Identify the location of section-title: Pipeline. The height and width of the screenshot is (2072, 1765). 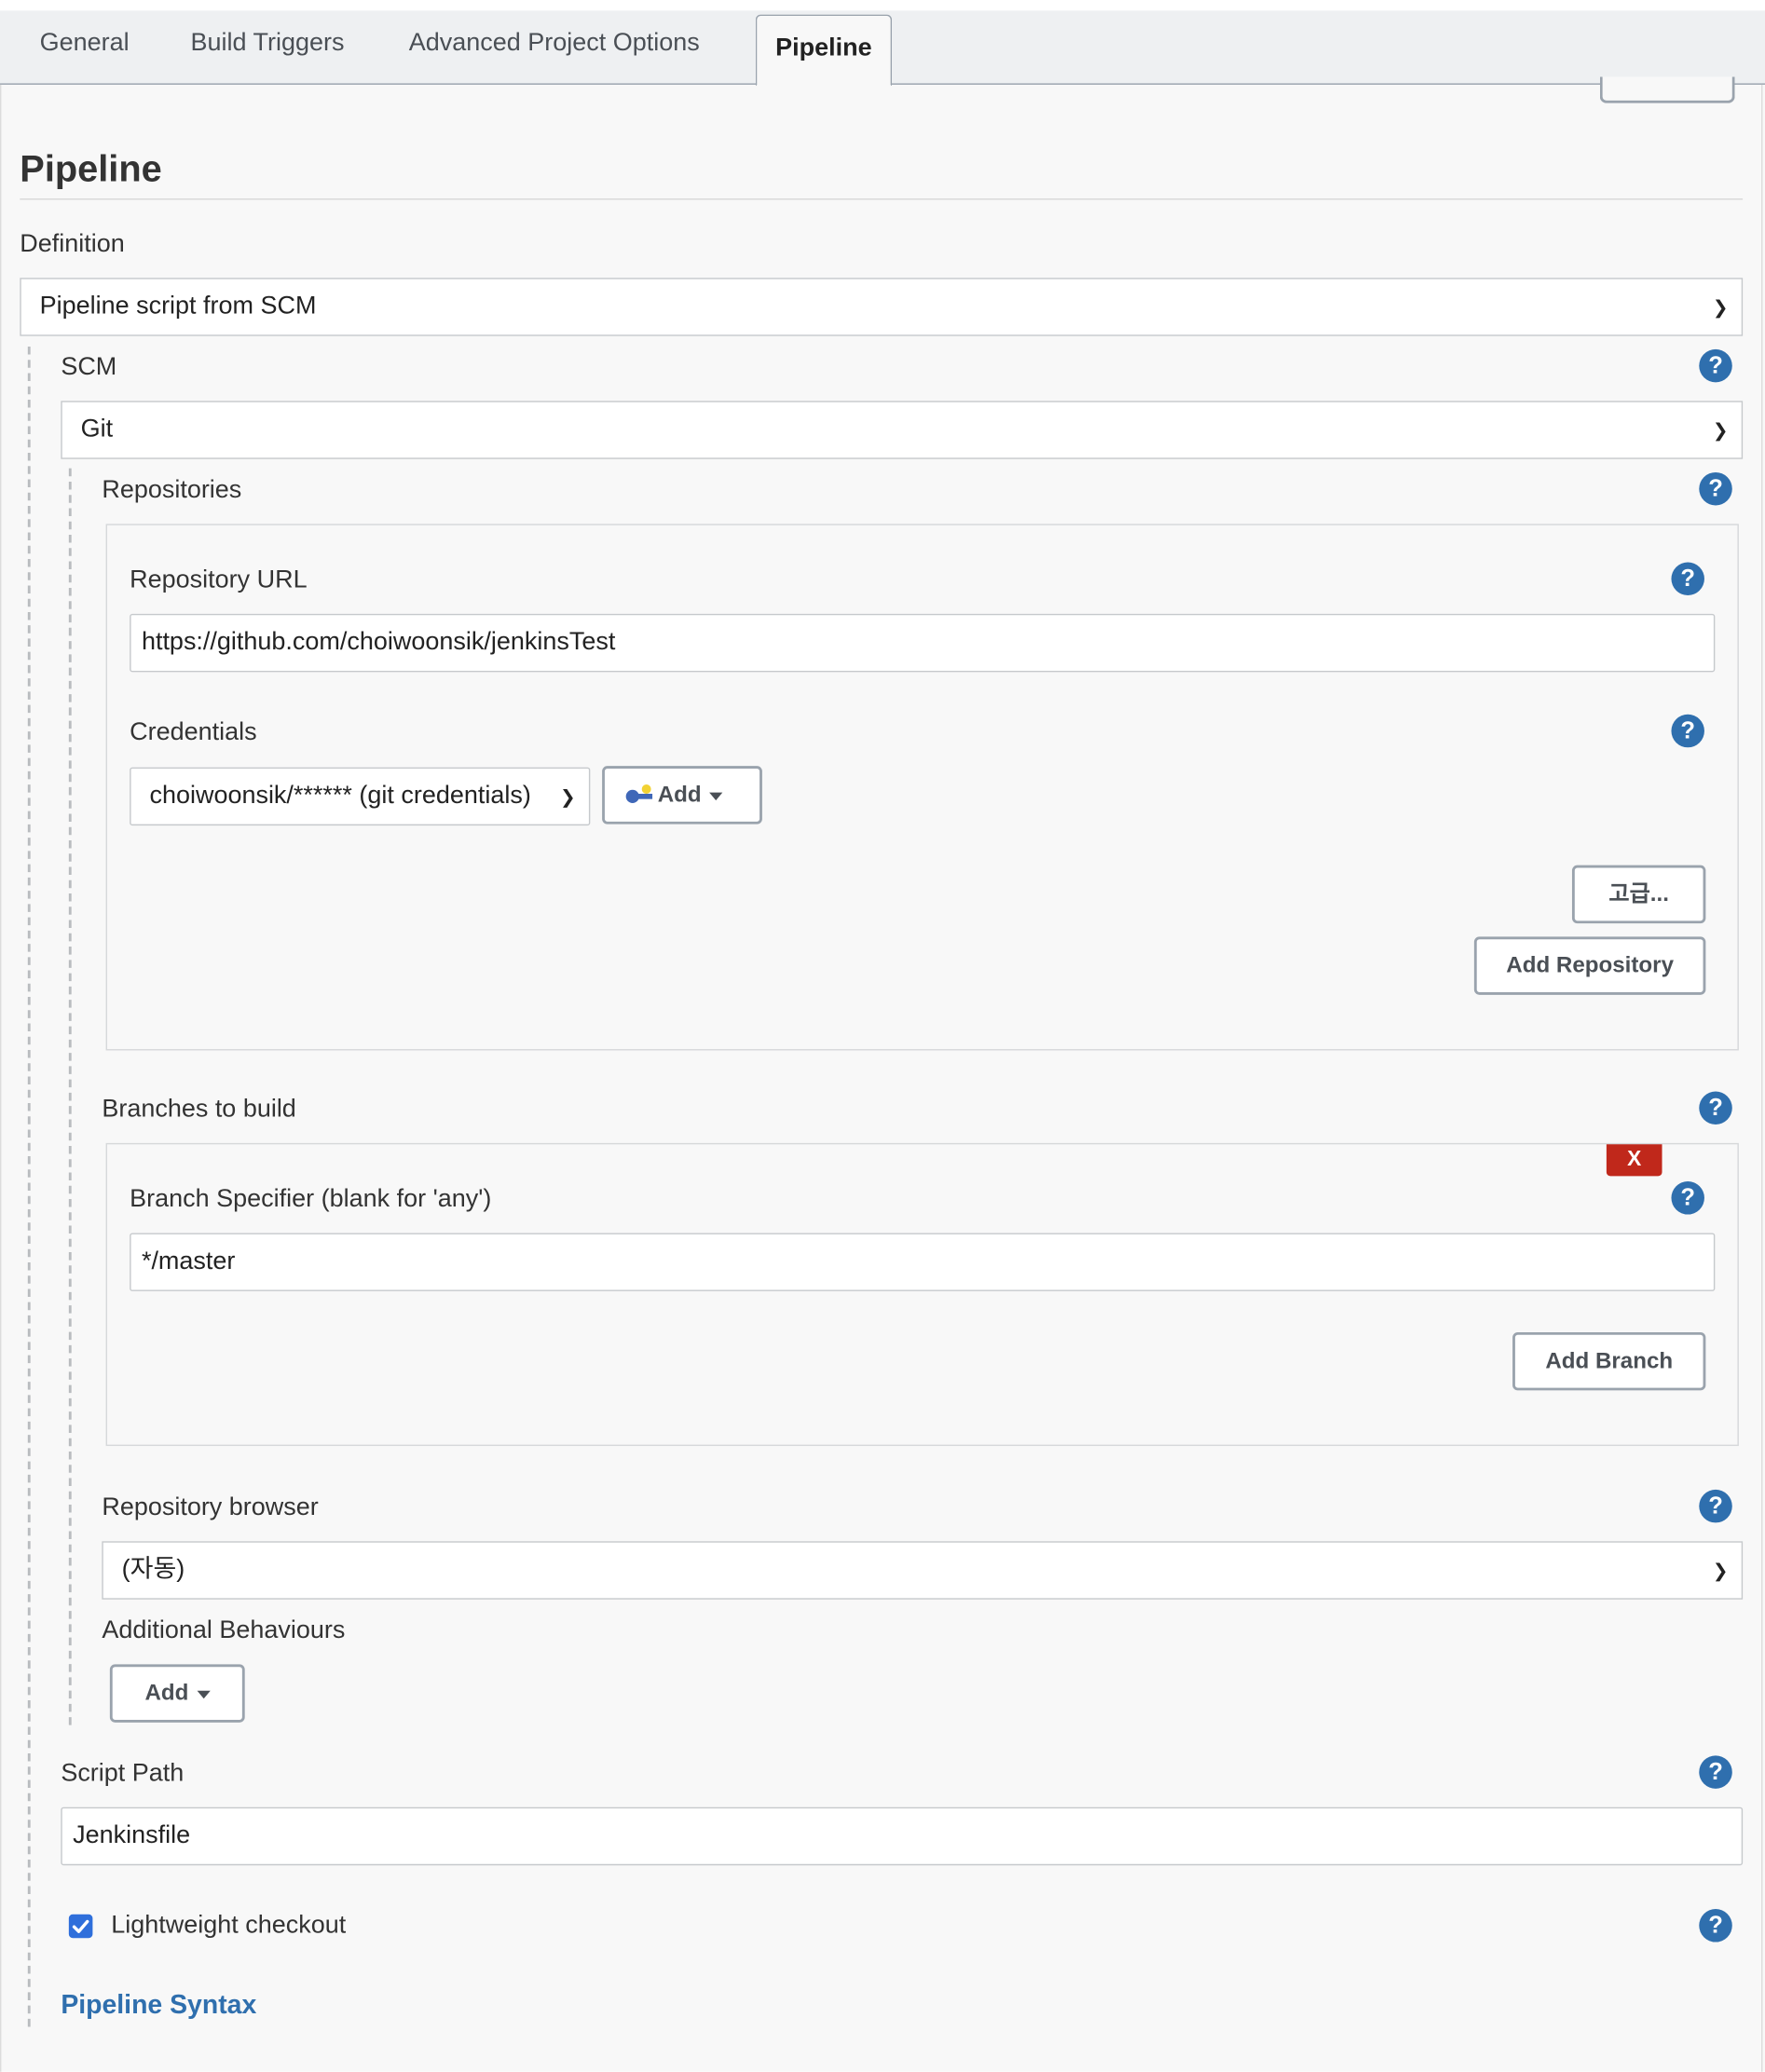
(91, 169).